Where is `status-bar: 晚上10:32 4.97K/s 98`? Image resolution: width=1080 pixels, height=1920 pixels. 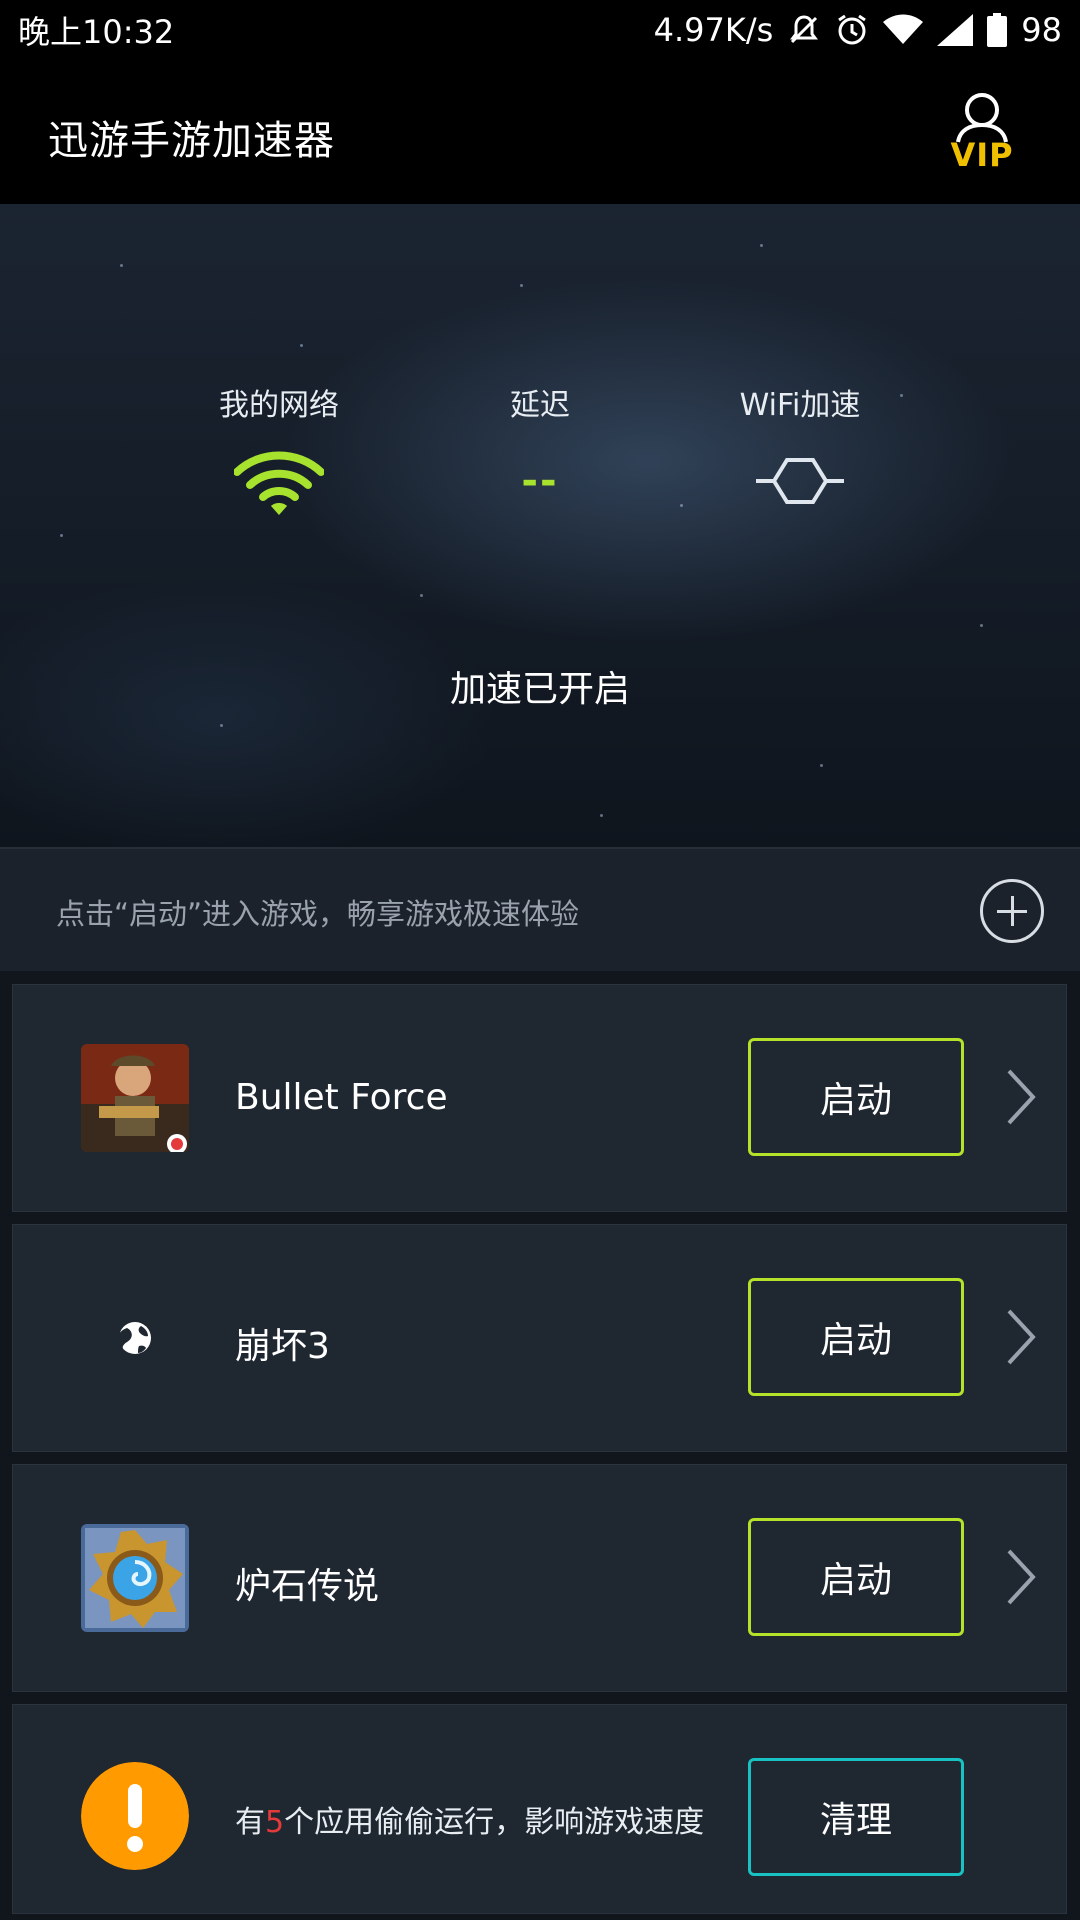 status-bar: 晚上10:32 4.97K/s 98 is located at coordinates (540, 30).